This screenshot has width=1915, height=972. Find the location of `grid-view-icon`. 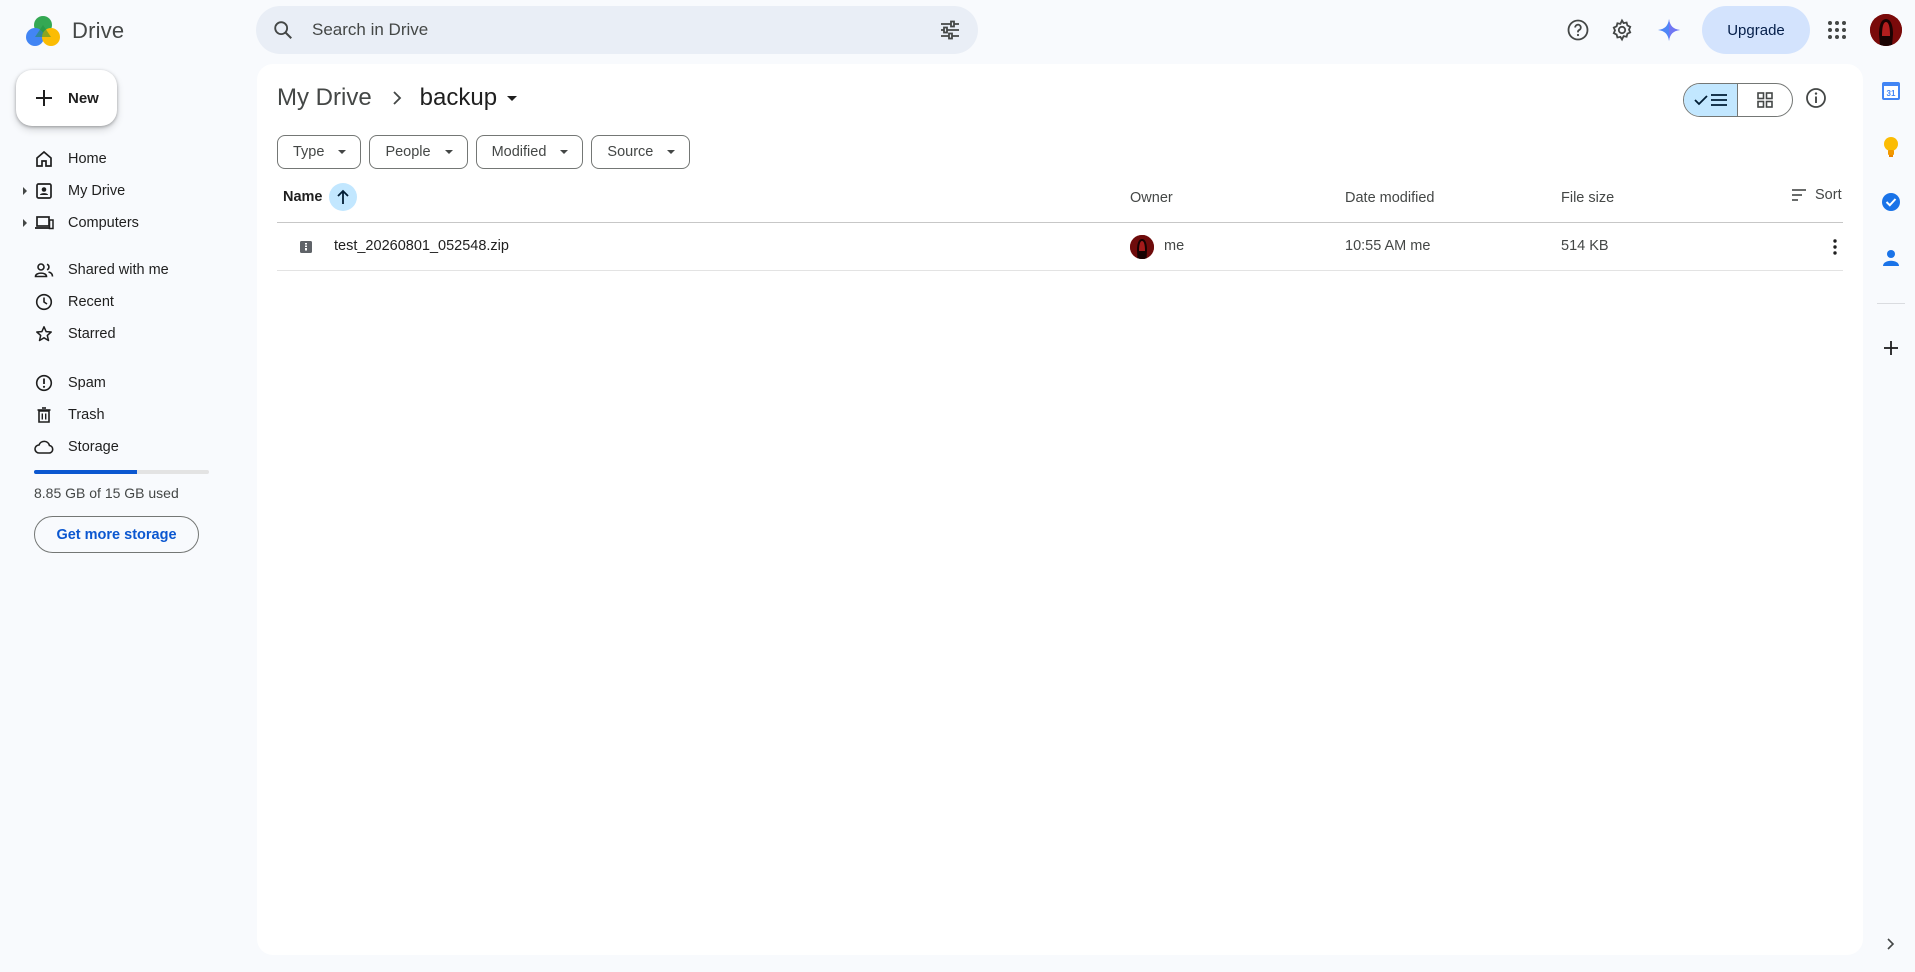

grid-view-icon is located at coordinates (1765, 100).